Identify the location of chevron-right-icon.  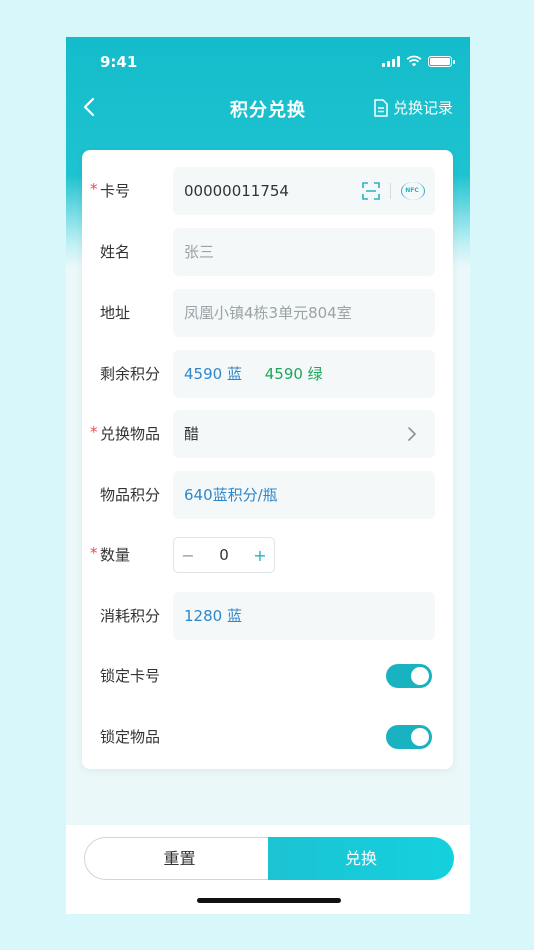
(412, 434).